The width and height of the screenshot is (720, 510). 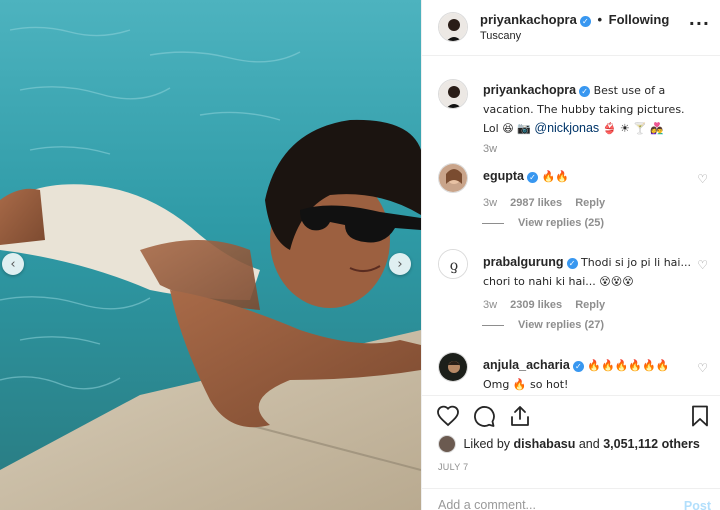 What do you see at coordinates (633, 128) in the screenshot?
I see `caption-emoji: 👙 ☀ 🍸 👩‍❤️‍👨` at bounding box center [633, 128].